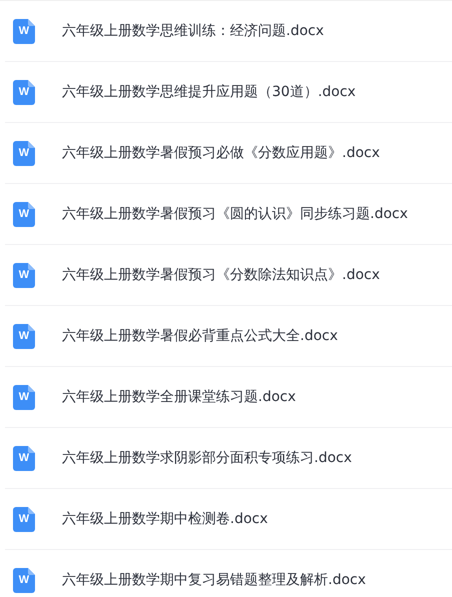  Describe the element at coordinates (209, 92) in the screenshot. I see `file-name: 六年级上册数学思维提升应用题（30道）.docx` at that location.